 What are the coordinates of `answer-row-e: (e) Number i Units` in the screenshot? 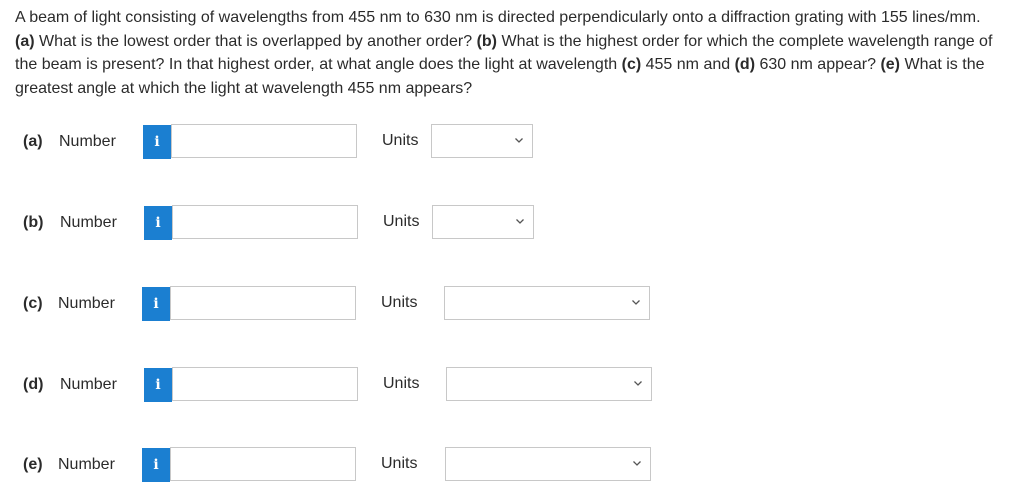 It's located at (512, 466).